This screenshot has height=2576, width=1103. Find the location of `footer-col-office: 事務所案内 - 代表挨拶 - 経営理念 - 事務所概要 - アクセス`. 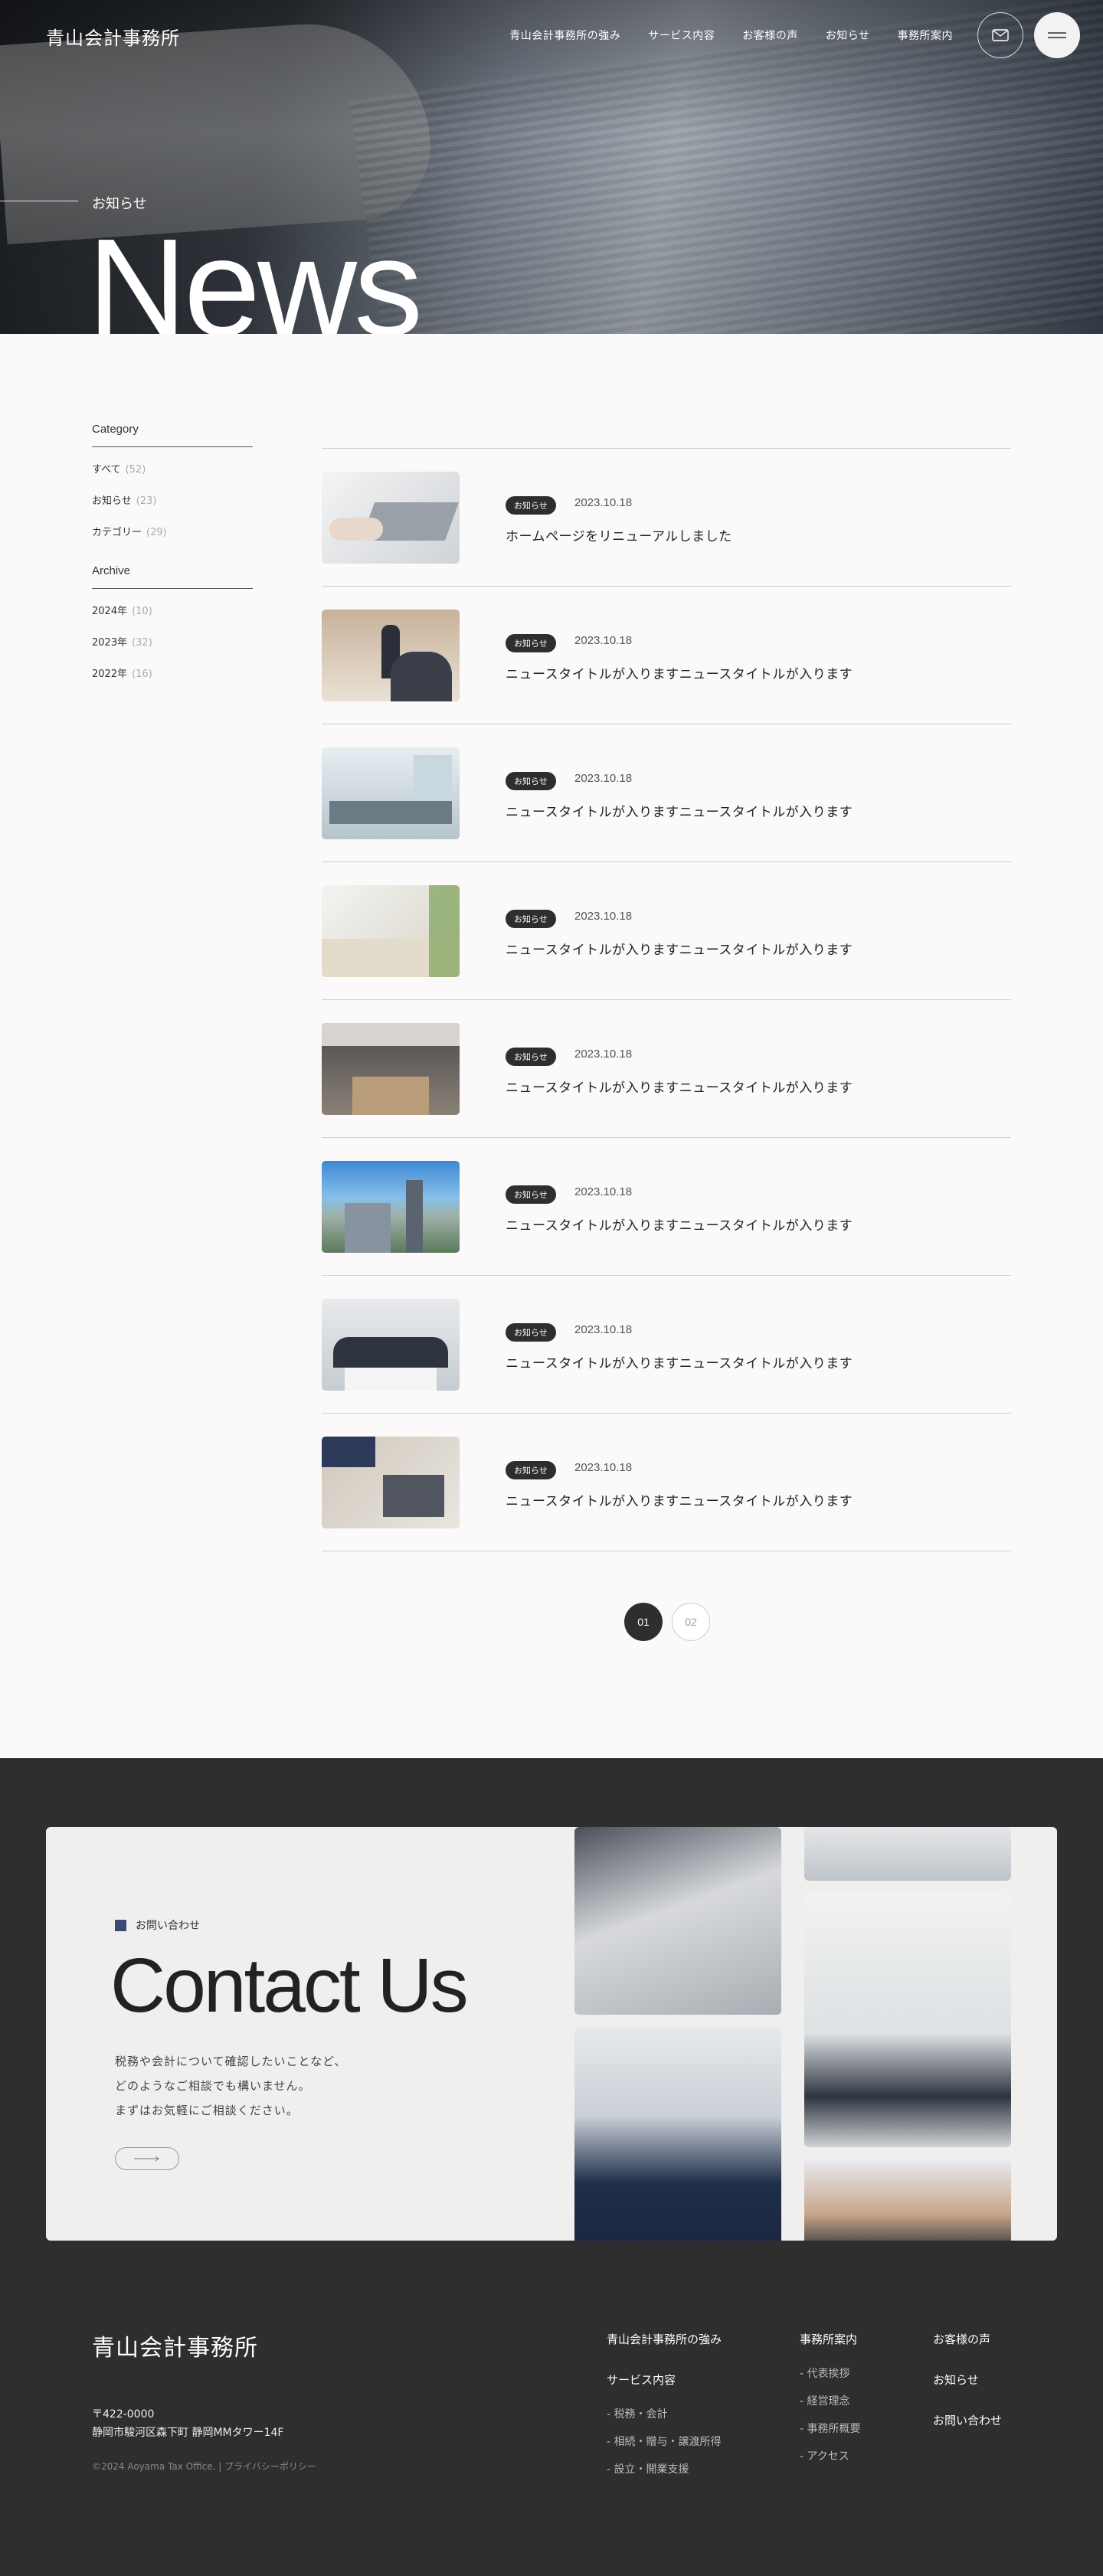

footer-col-office: 事務所案内 - 代表挨拶 - 経営理念 - 事務所概要 - アクセス is located at coordinates (831, 2403).